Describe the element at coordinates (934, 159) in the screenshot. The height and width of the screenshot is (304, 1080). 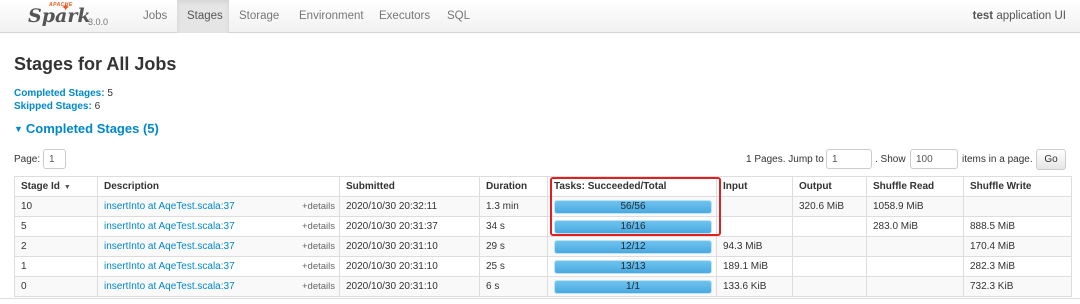
I see `page-size-input` at that location.